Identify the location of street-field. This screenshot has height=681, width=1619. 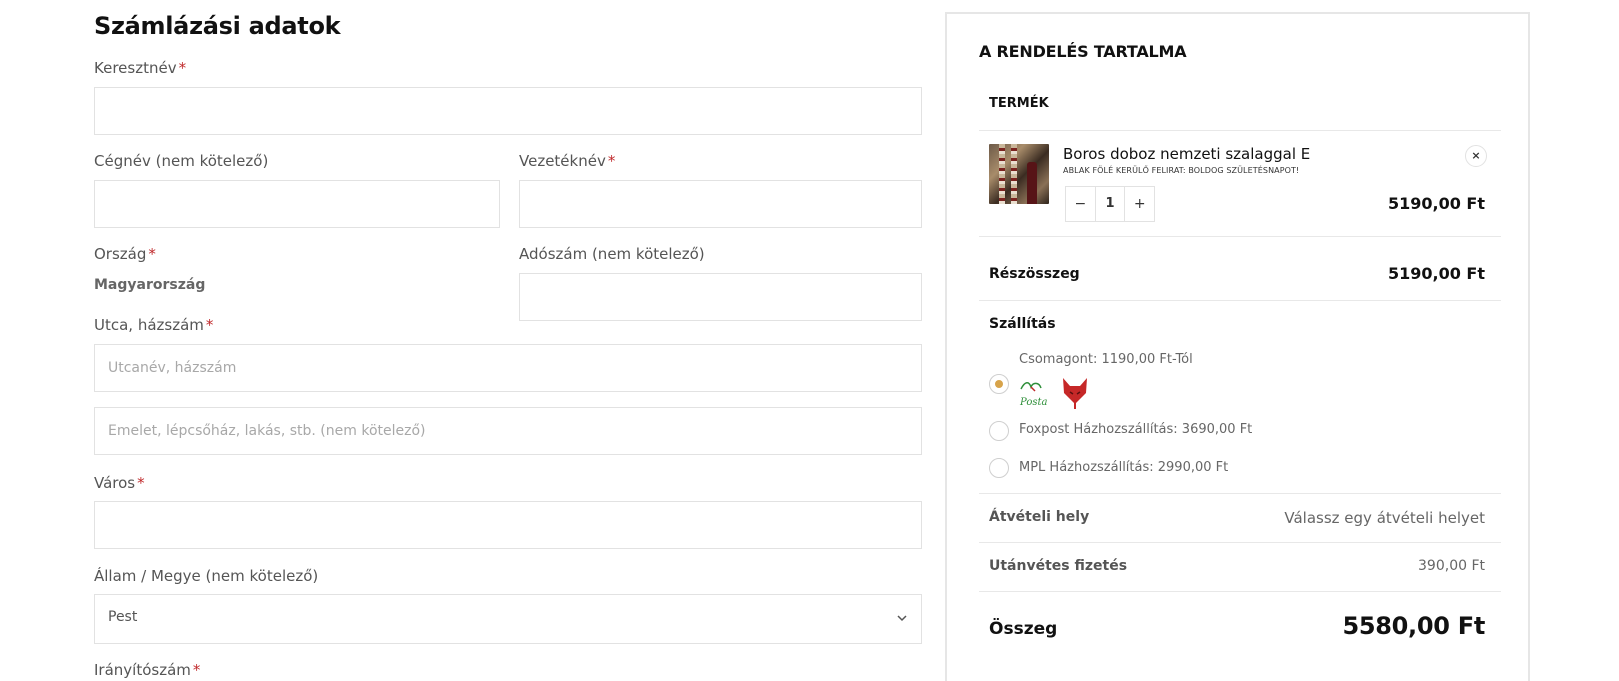
(508, 368).